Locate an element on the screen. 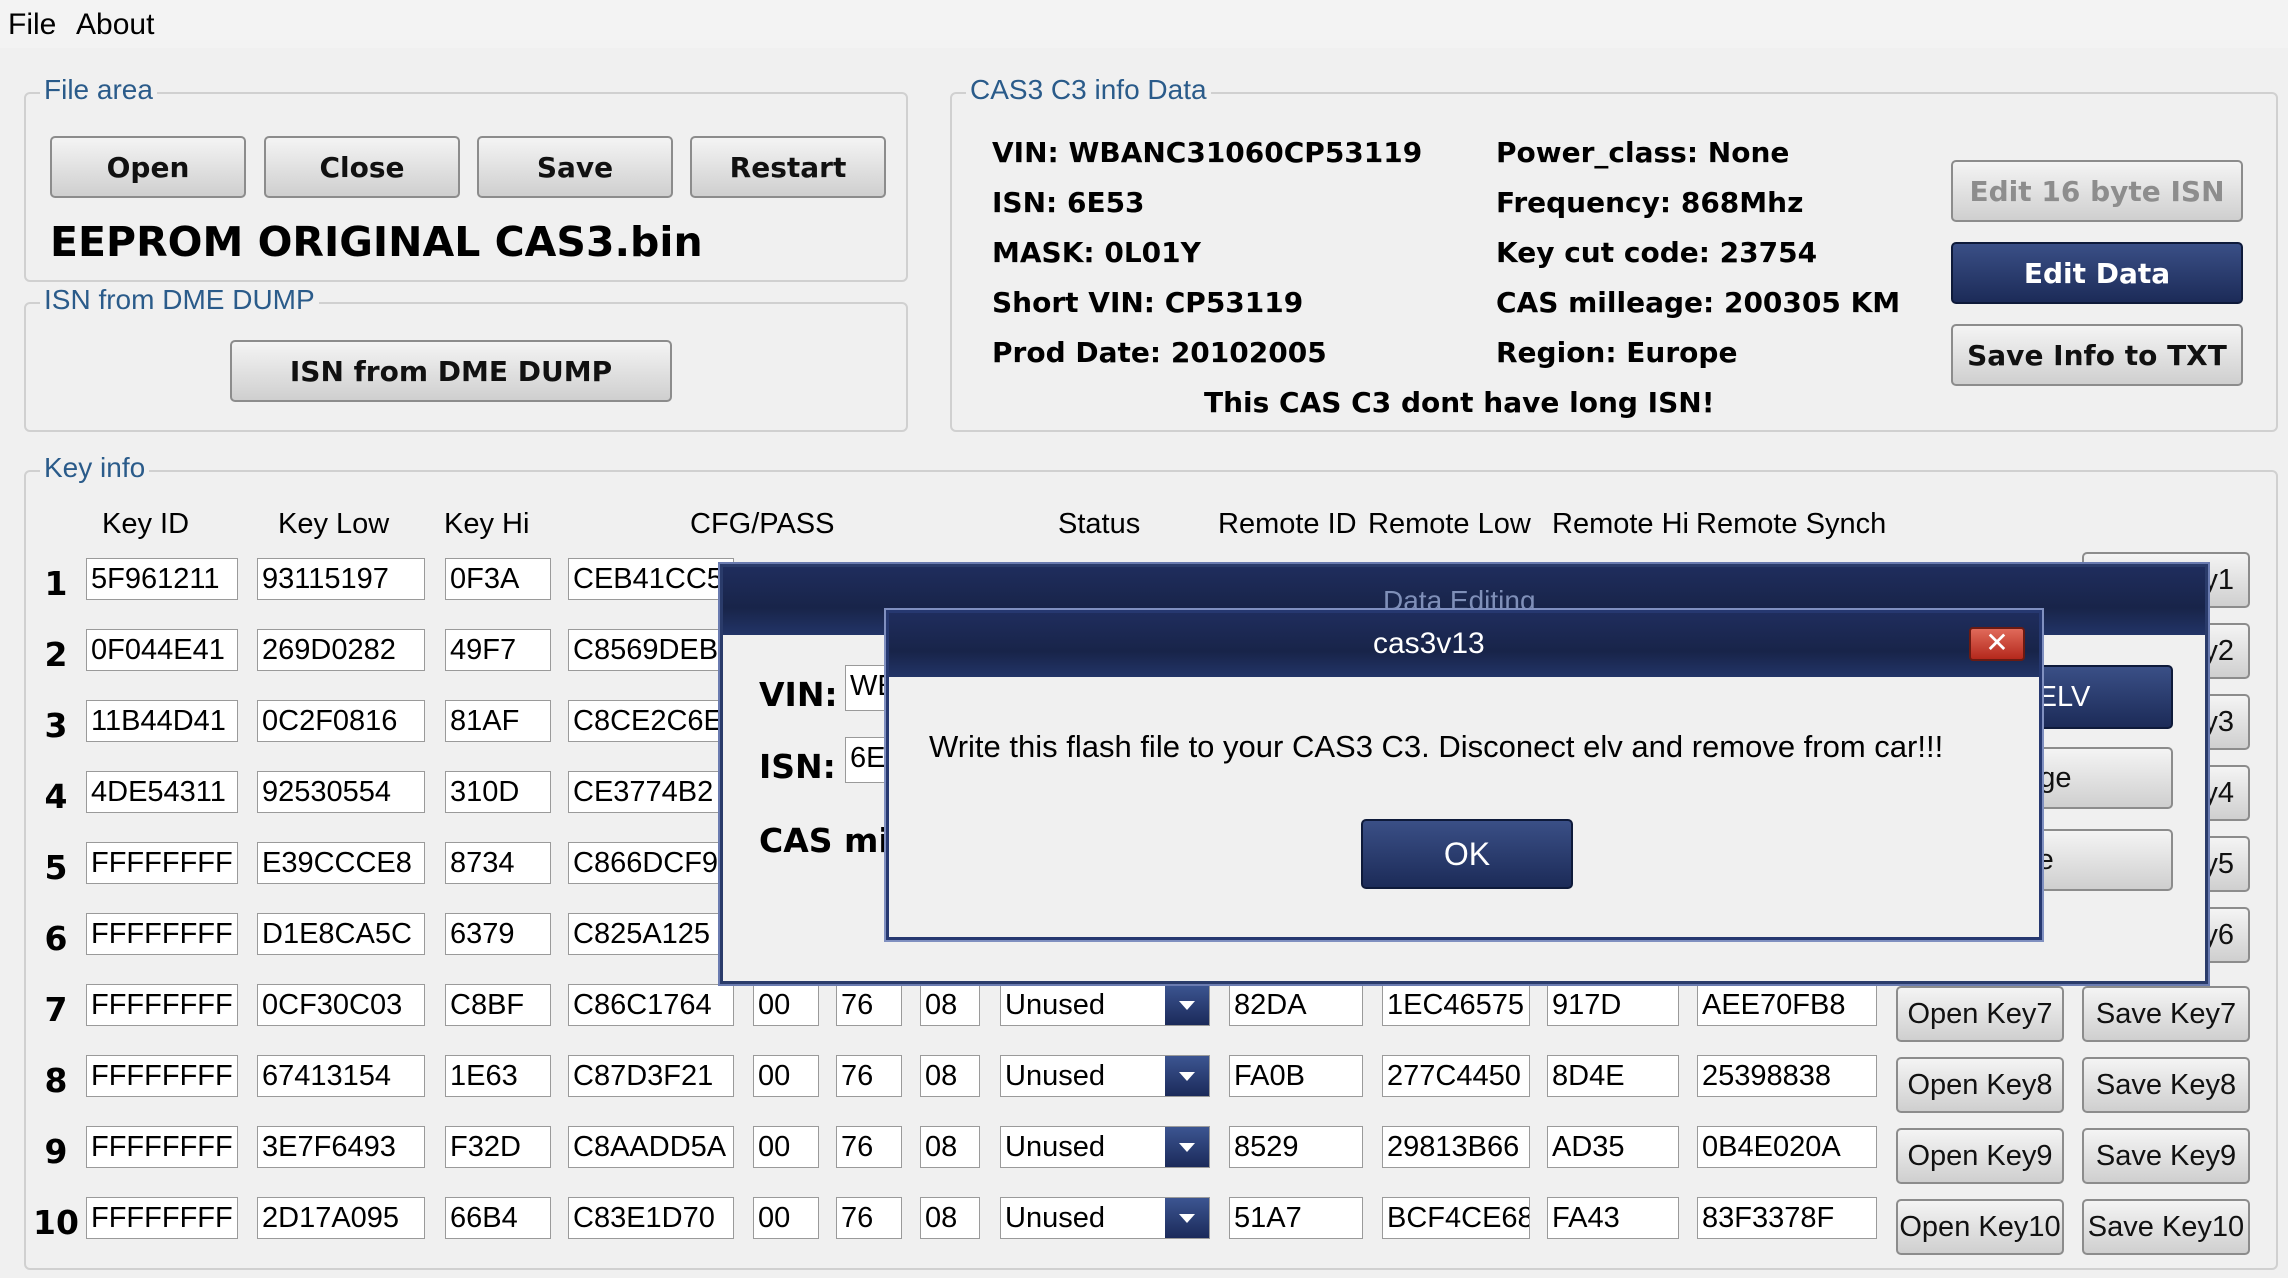 This screenshot has height=1278, width=2288. key-low-cell: D1E8CA5C is located at coordinates (341, 934).